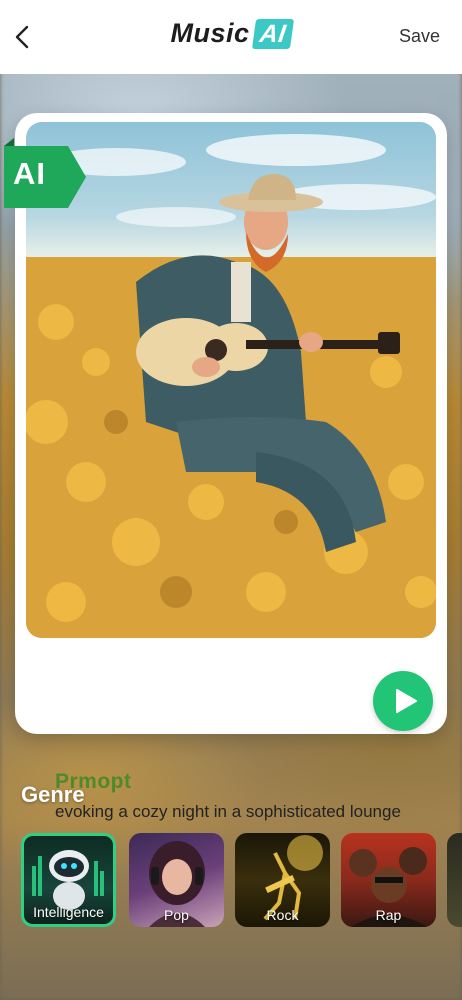  I want to click on genre-list: Intelligence Pop Rock Rap, so click(241, 881).